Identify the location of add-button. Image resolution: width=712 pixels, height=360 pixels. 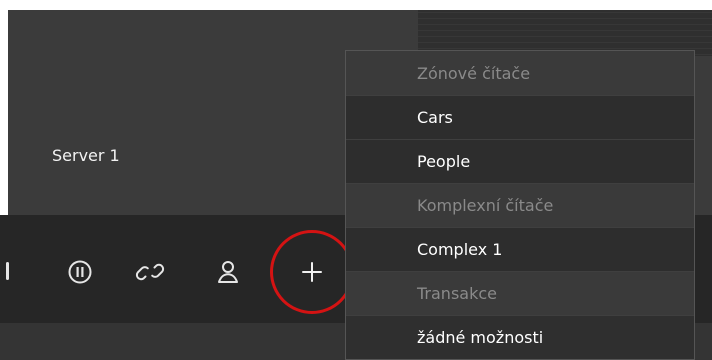
(312, 272).